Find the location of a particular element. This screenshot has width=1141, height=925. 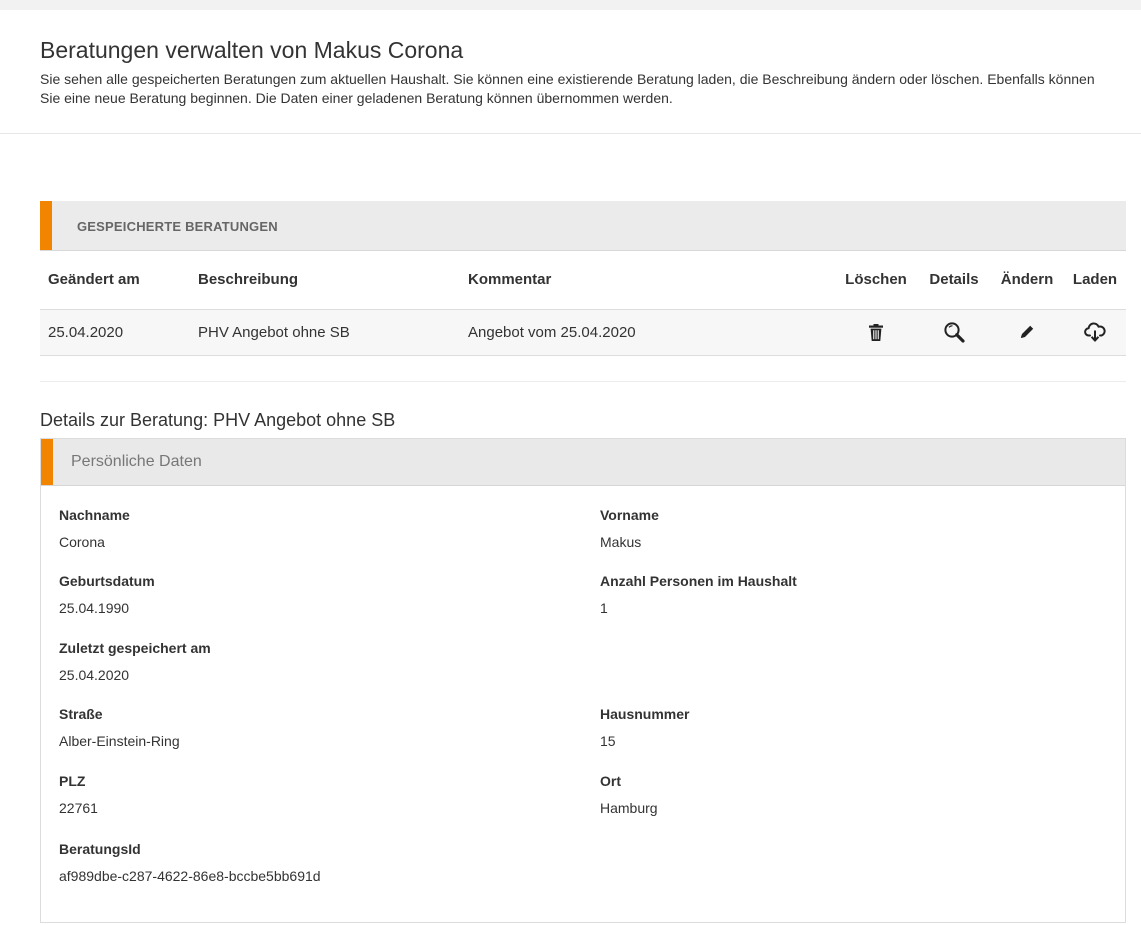

field-zuletzt-gespeichert: Zuletzt gespeichert am 25.04.2020 is located at coordinates (299, 661).